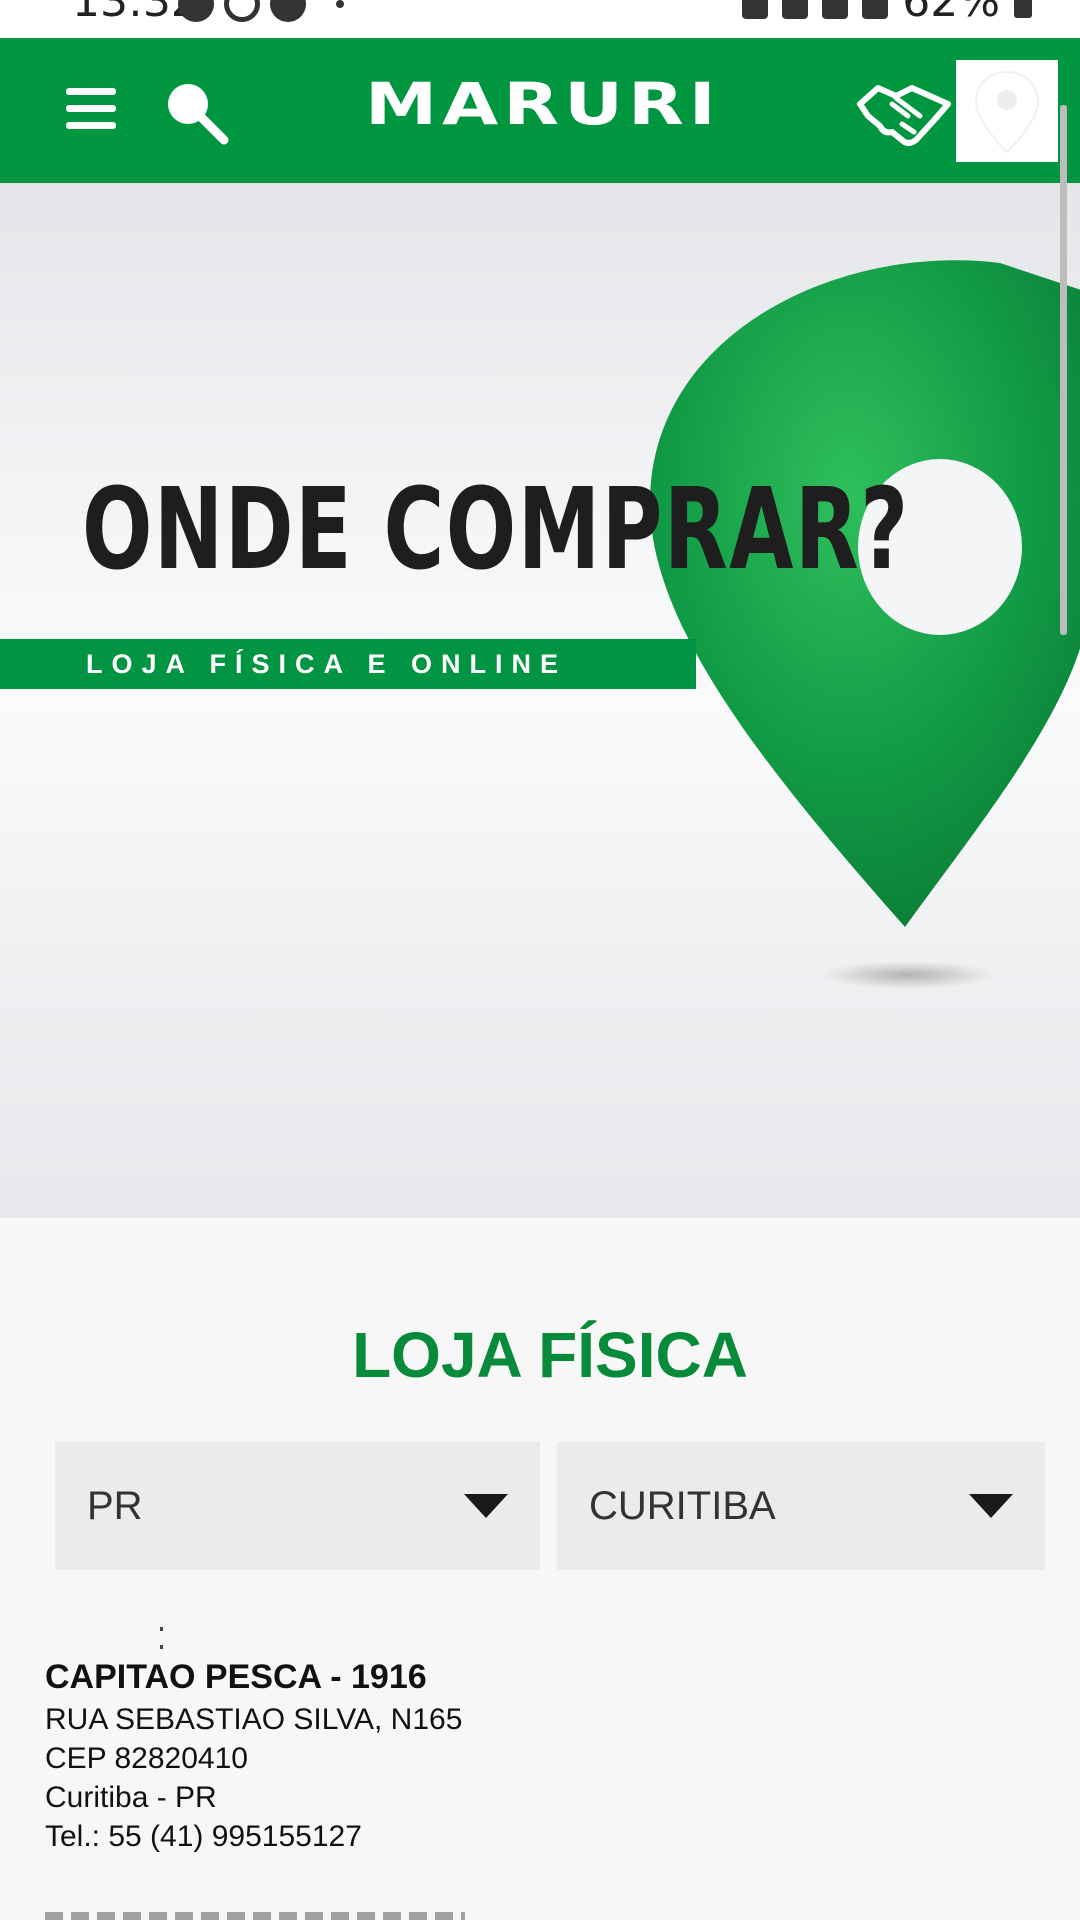 The width and height of the screenshot is (1080, 1920). I want to click on state-select: PR, so click(297, 1506).